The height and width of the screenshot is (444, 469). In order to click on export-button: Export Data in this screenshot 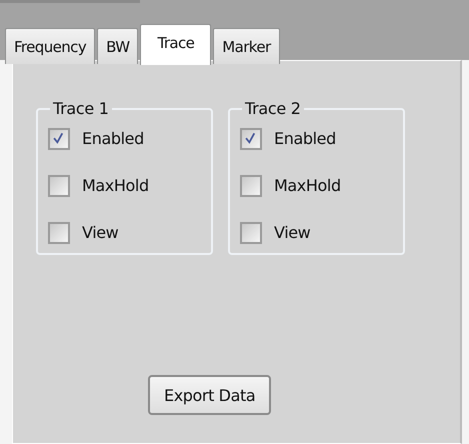, I will do `click(210, 395)`.